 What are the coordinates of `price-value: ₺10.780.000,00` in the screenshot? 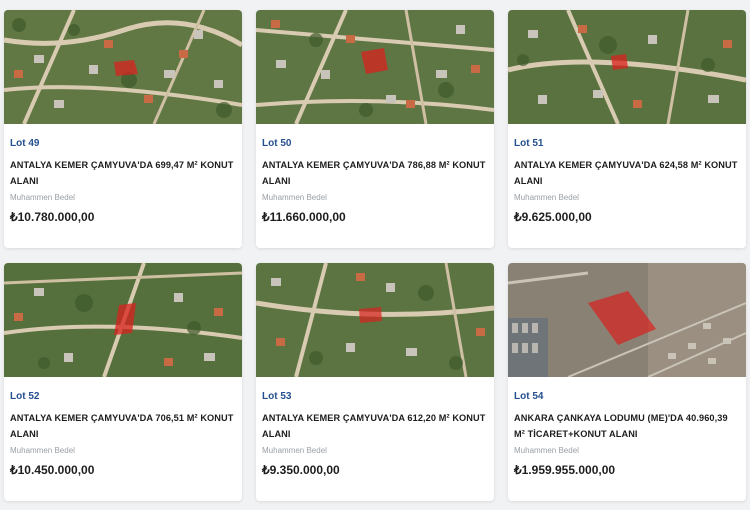 It's located at (52, 217).